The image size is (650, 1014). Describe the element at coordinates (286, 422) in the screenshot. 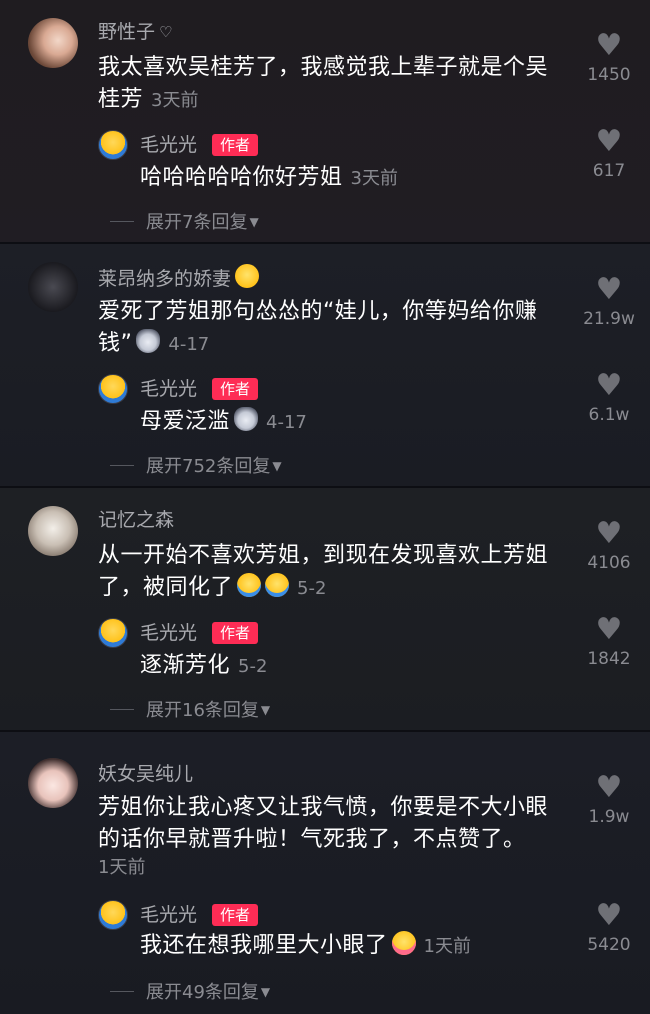

I see `reply-time: 4-17` at that location.